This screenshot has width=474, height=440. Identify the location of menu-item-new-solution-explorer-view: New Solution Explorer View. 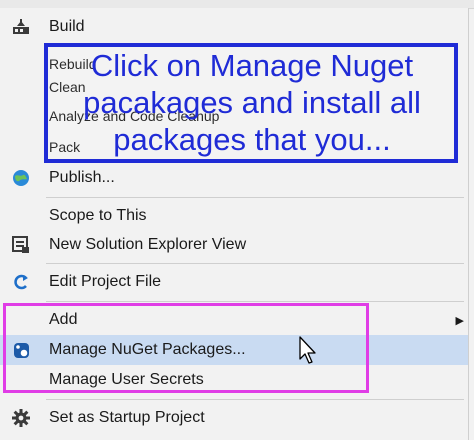
(234, 245).